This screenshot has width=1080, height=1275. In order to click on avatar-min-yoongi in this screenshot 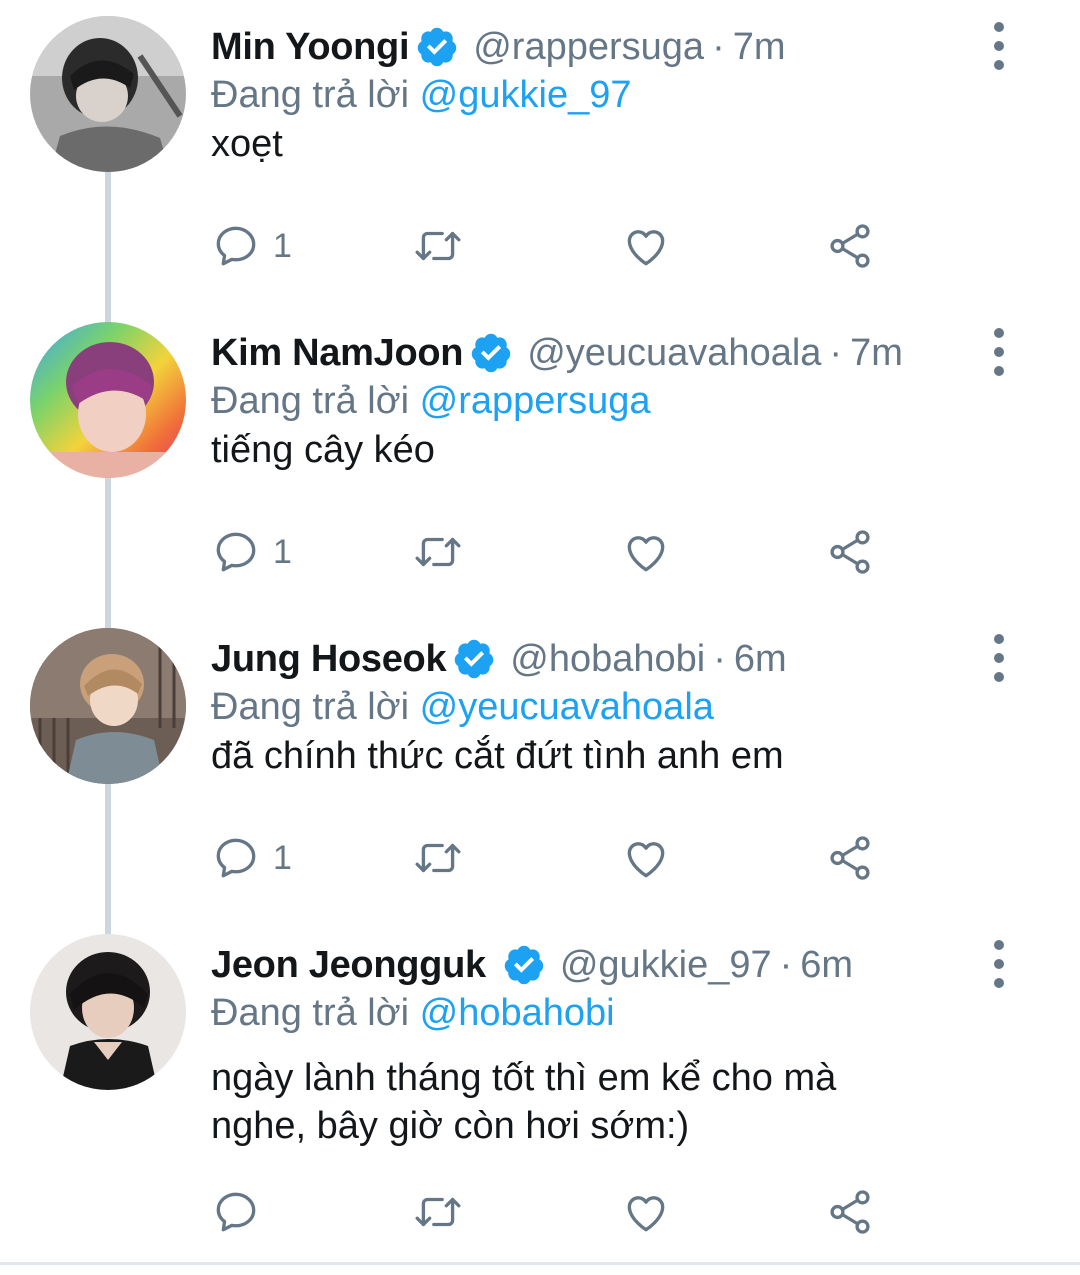, I will do `click(108, 94)`.